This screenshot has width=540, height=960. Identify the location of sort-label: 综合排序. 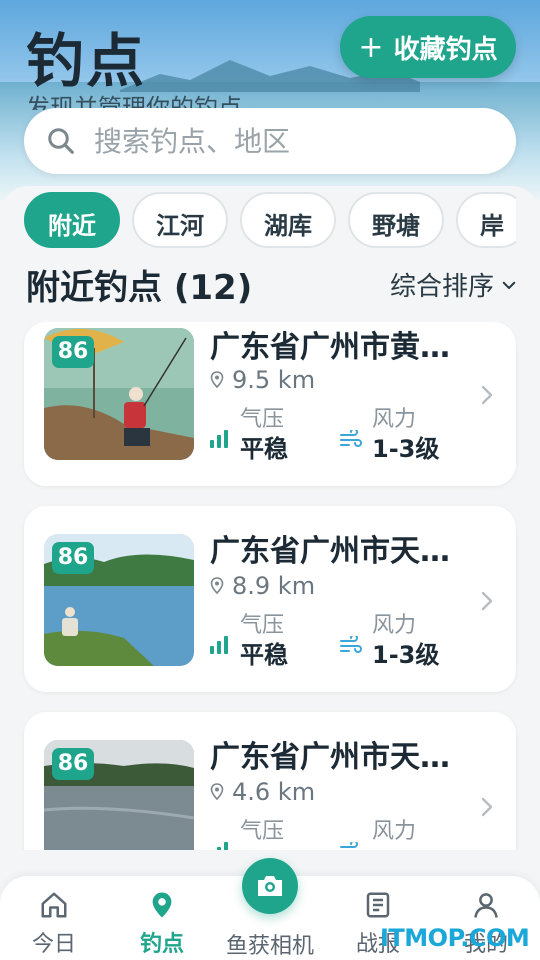
(442, 287).